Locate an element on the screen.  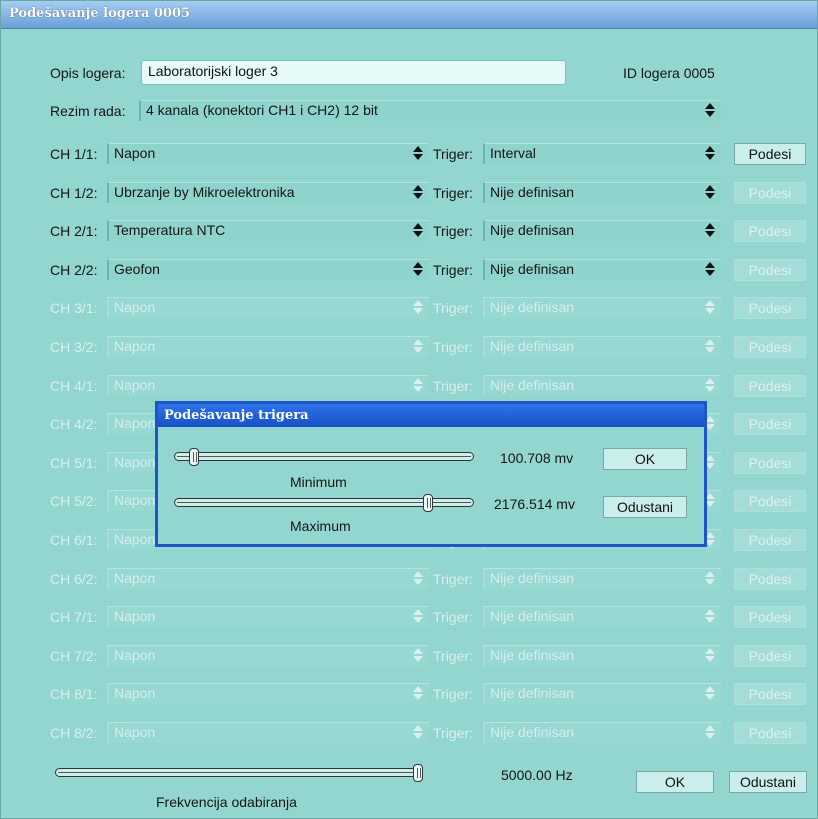
window-titlebar: Podešavanje logera 0005 is located at coordinates (409, 15).